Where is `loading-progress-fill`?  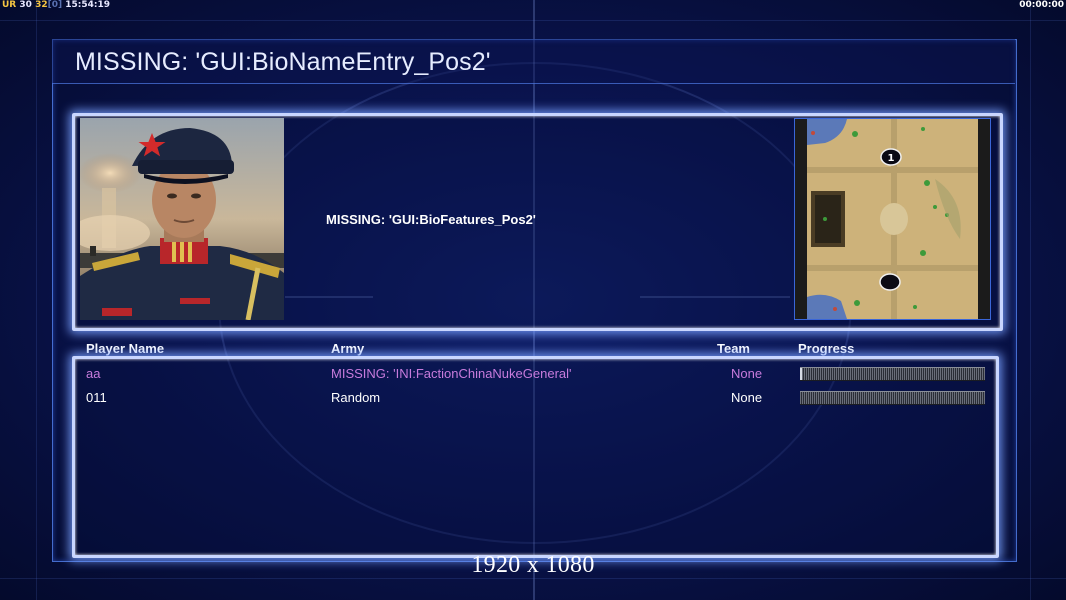 loading-progress-fill is located at coordinates (801, 374).